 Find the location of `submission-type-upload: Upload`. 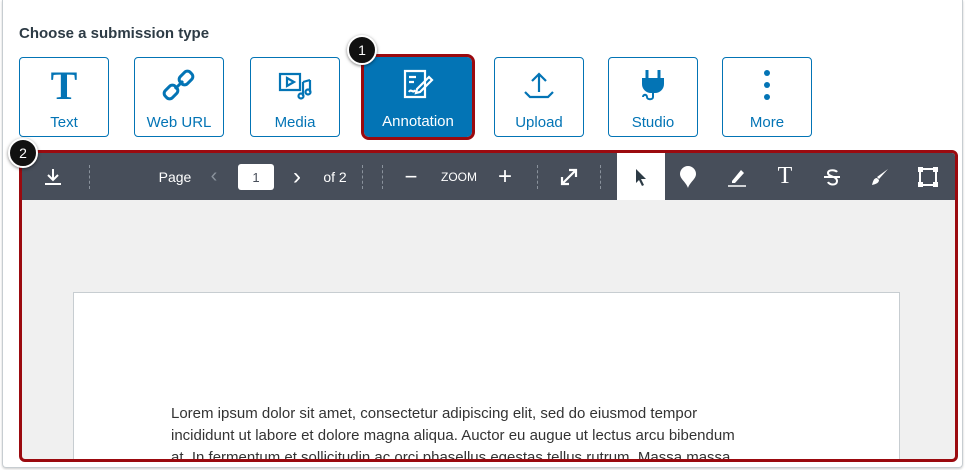

submission-type-upload: Upload is located at coordinates (539, 97).